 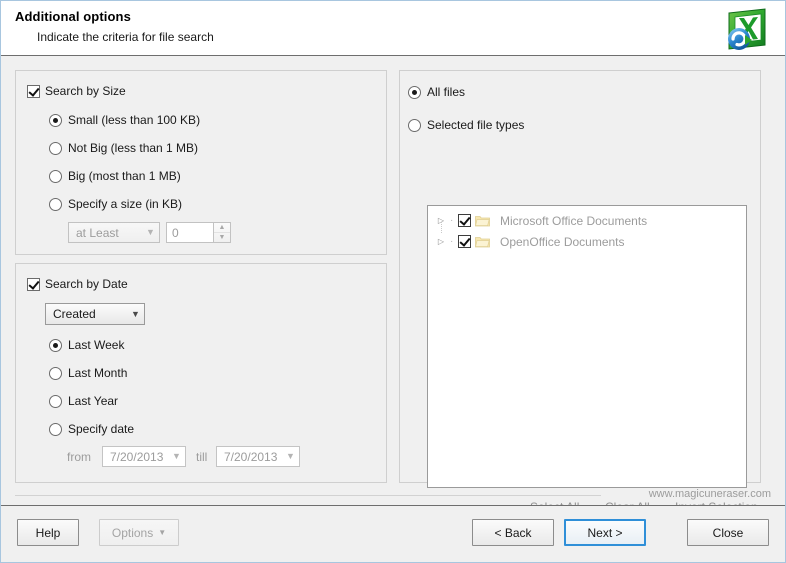 I want to click on options-button: Options ▼, so click(x=139, y=532).